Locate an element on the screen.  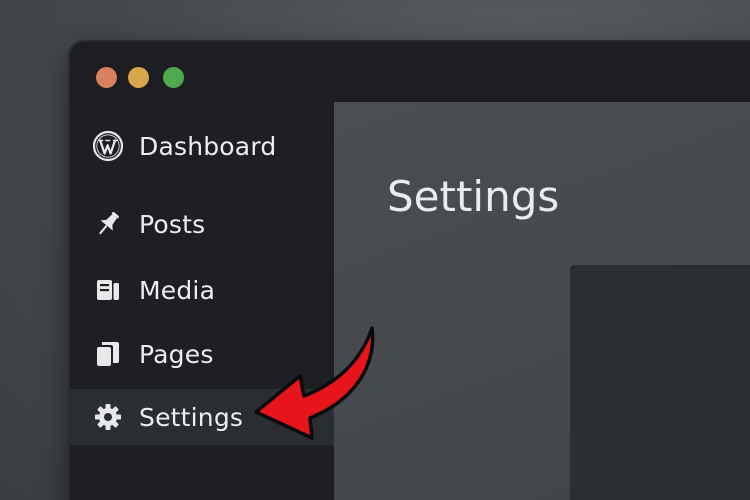
sidebar-item-label: Pages is located at coordinates (176, 354).